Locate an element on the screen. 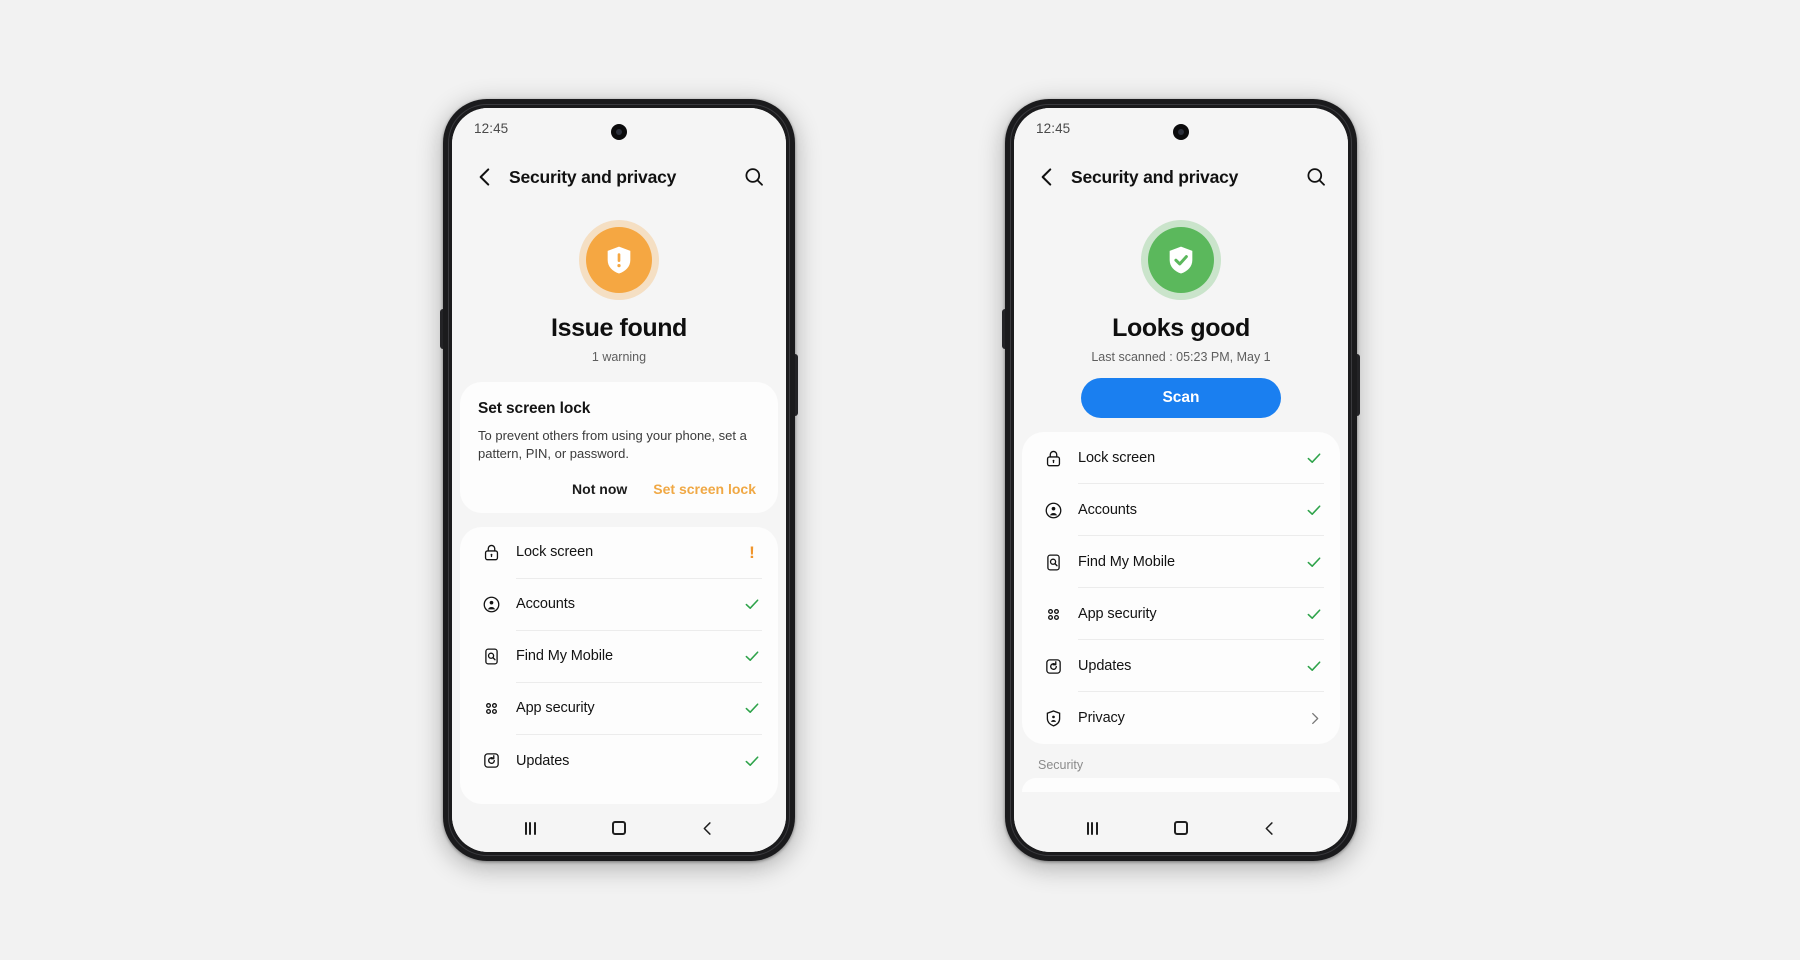 The width and height of the screenshot is (1800, 960). list-item-body: Lock screen is located at coordinates (1201, 458).